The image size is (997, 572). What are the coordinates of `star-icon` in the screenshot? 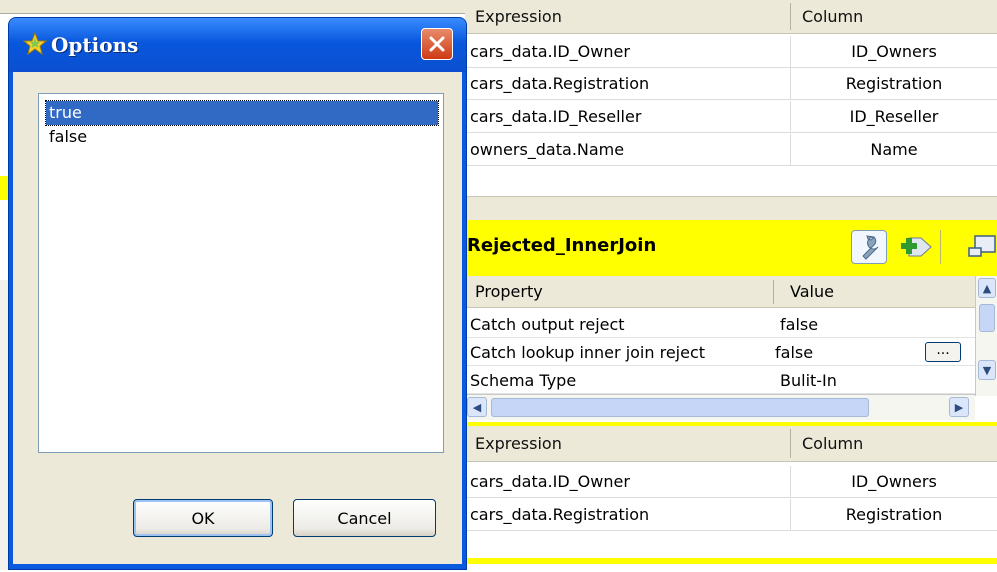 It's located at (35, 44).